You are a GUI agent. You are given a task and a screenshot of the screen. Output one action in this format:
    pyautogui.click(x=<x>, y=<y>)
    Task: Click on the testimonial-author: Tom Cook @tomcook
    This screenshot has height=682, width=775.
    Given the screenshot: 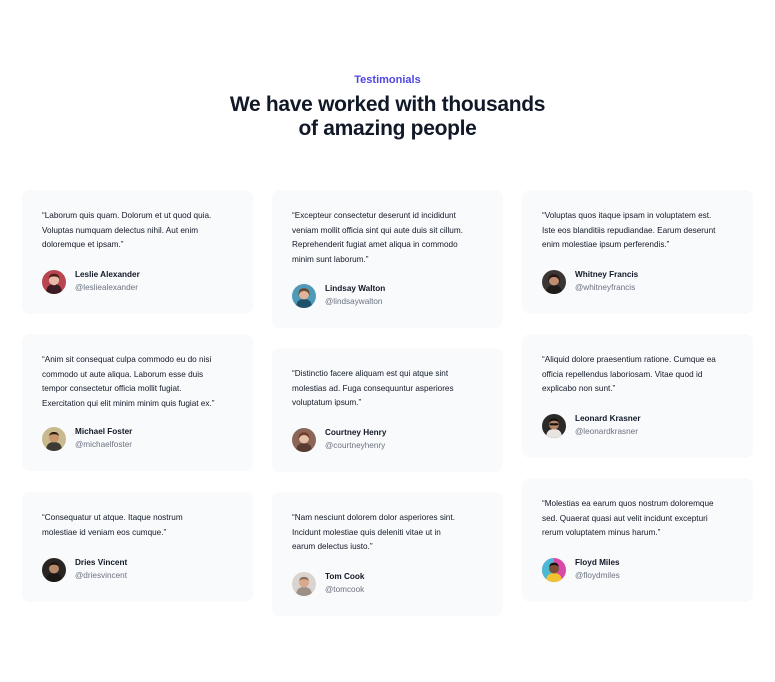 What is the action you would take?
    pyautogui.click(x=328, y=583)
    